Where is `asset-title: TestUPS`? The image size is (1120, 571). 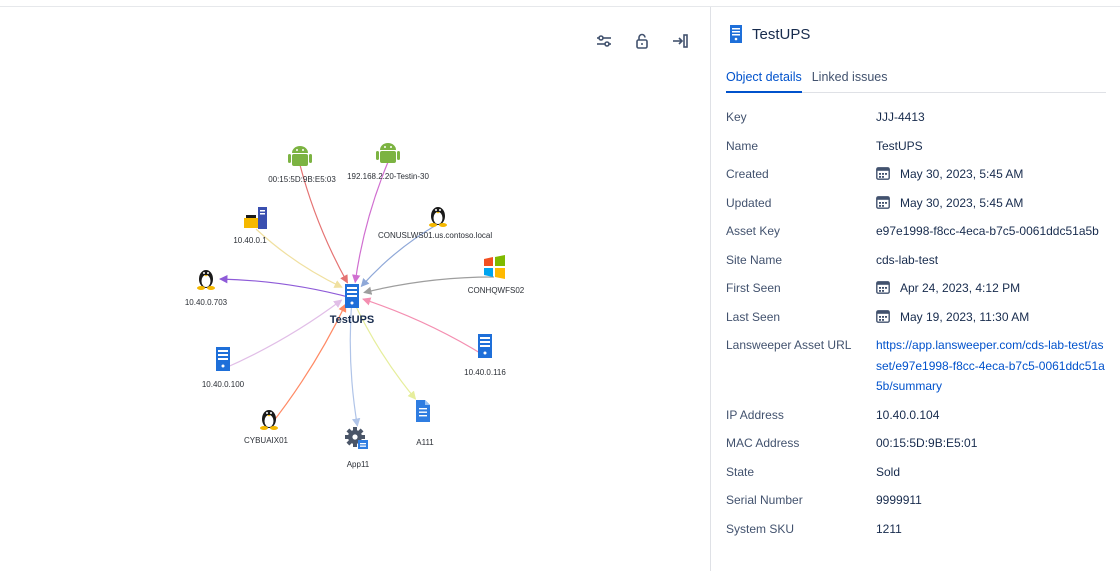 asset-title: TestUPS is located at coordinates (781, 34).